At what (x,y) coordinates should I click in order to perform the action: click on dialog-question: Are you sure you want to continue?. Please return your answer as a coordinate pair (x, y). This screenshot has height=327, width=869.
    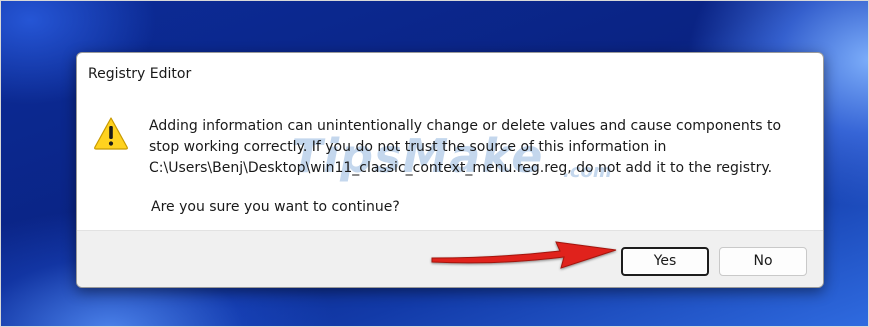
    Looking at the image, I should click on (275, 207).